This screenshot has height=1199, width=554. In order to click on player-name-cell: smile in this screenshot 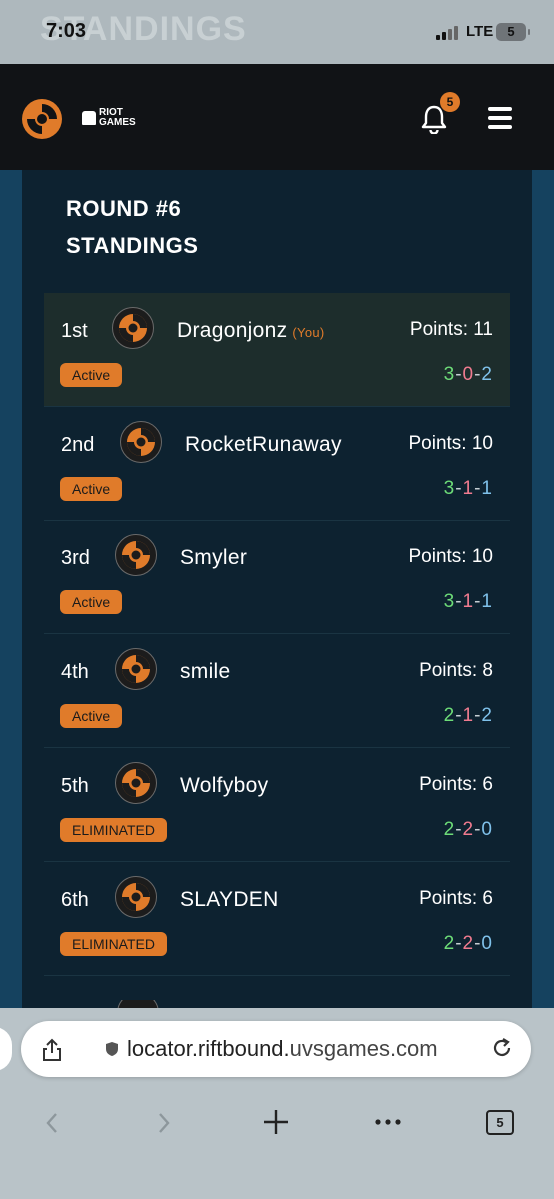, I will do `click(208, 672)`.